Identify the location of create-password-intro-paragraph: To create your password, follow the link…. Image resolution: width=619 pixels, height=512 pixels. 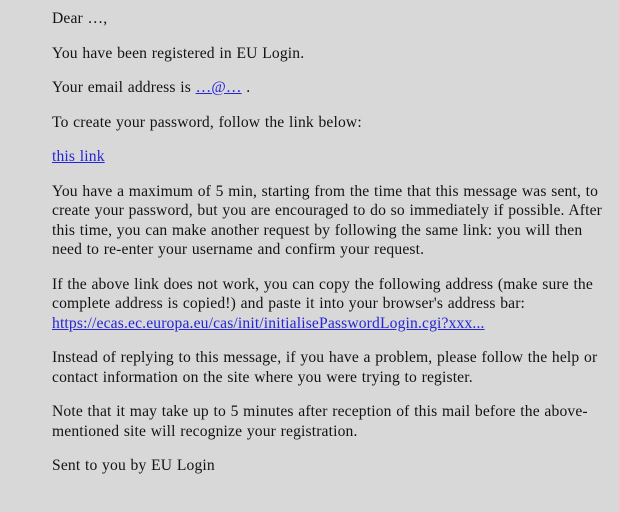
(207, 122).